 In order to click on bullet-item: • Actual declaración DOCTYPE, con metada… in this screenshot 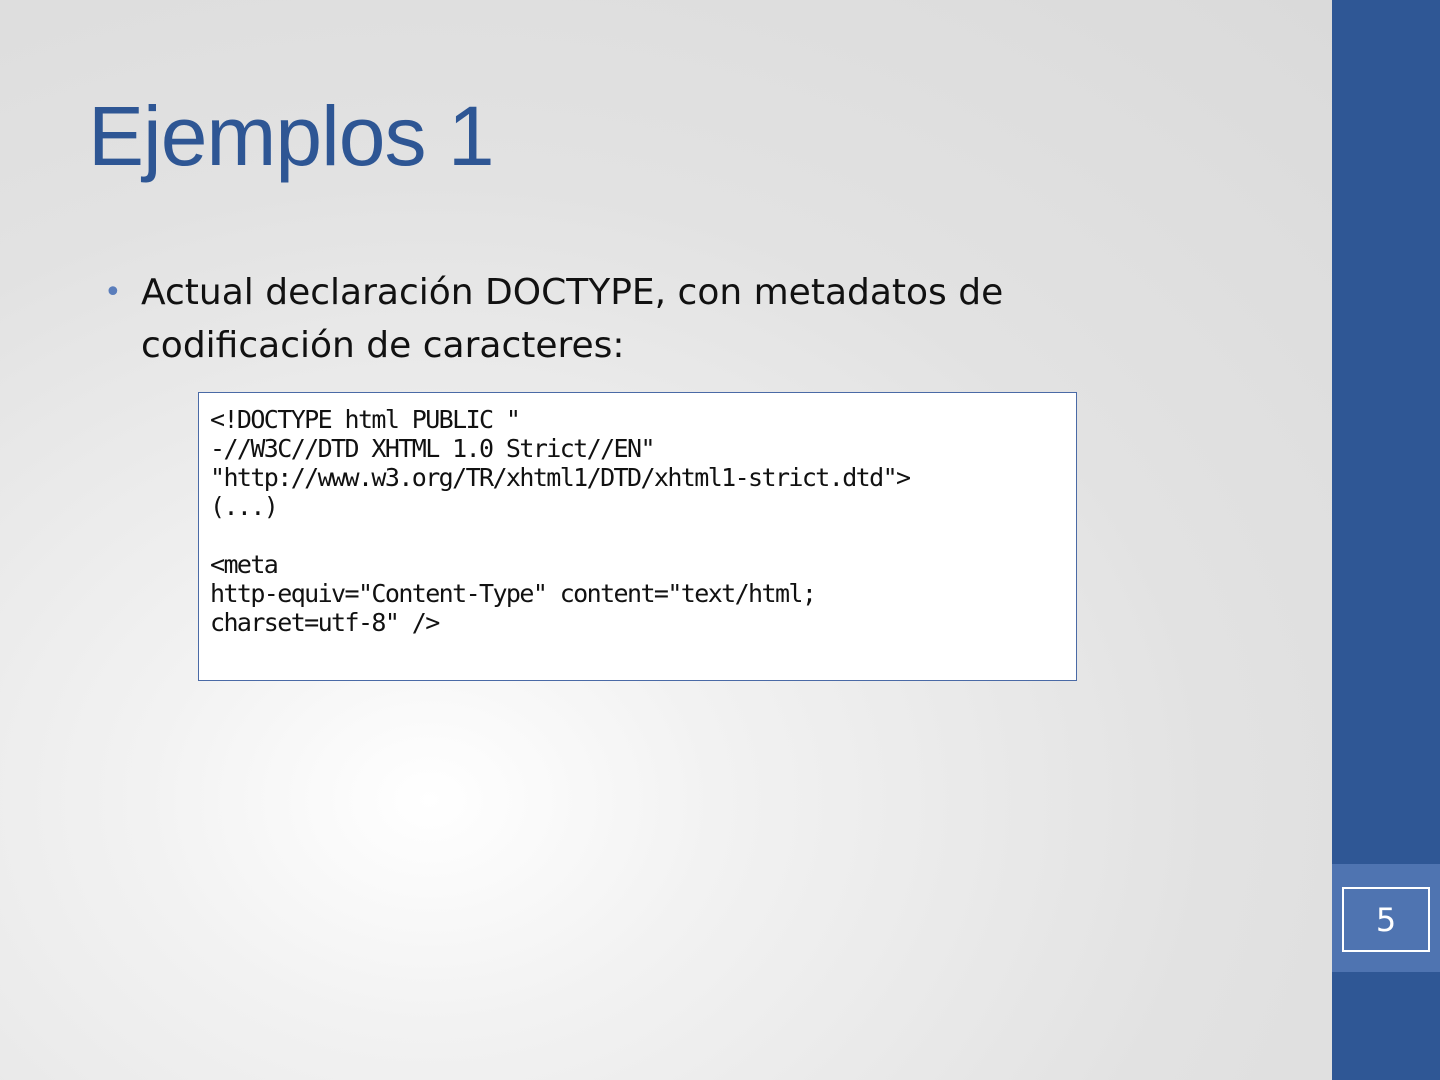, I will do `click(602, 319)`.